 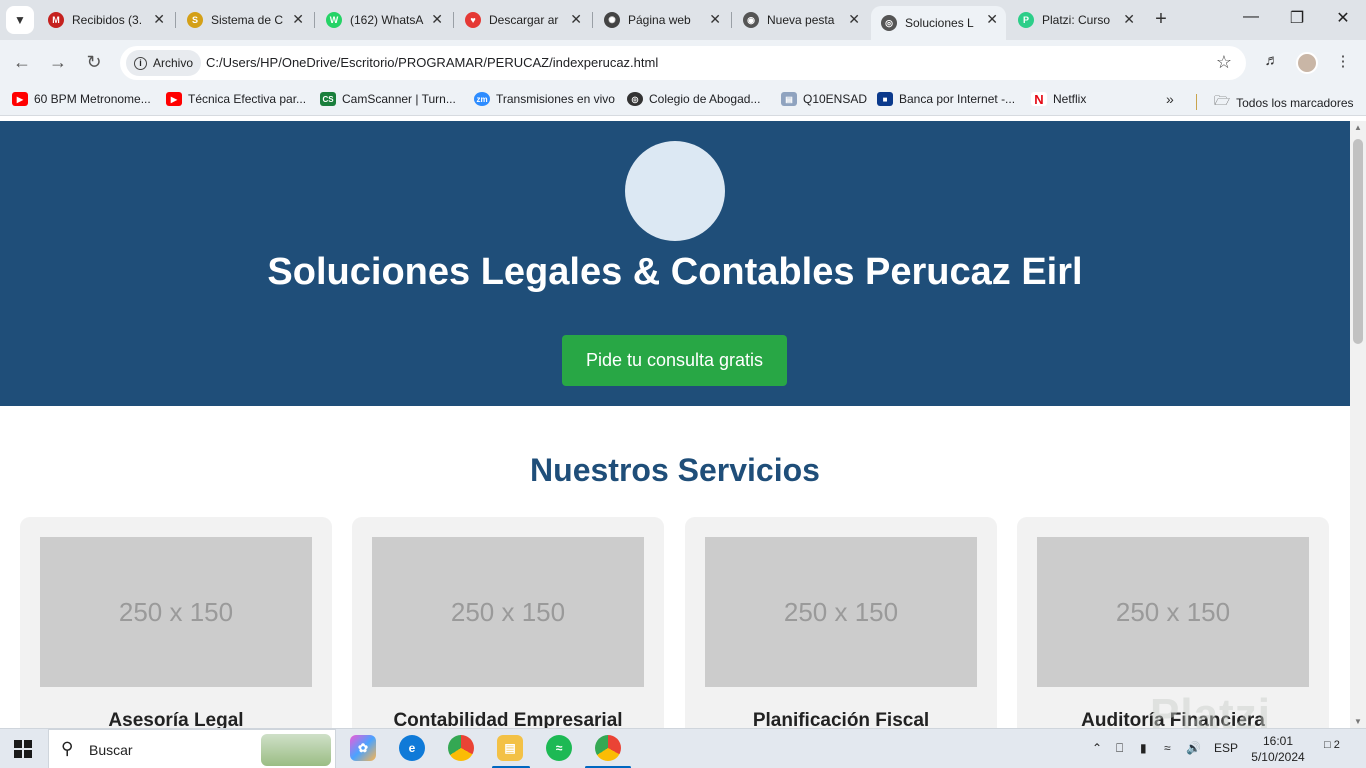 I want to click on notifications-button: □ 2, so click(x=1335, y=749).